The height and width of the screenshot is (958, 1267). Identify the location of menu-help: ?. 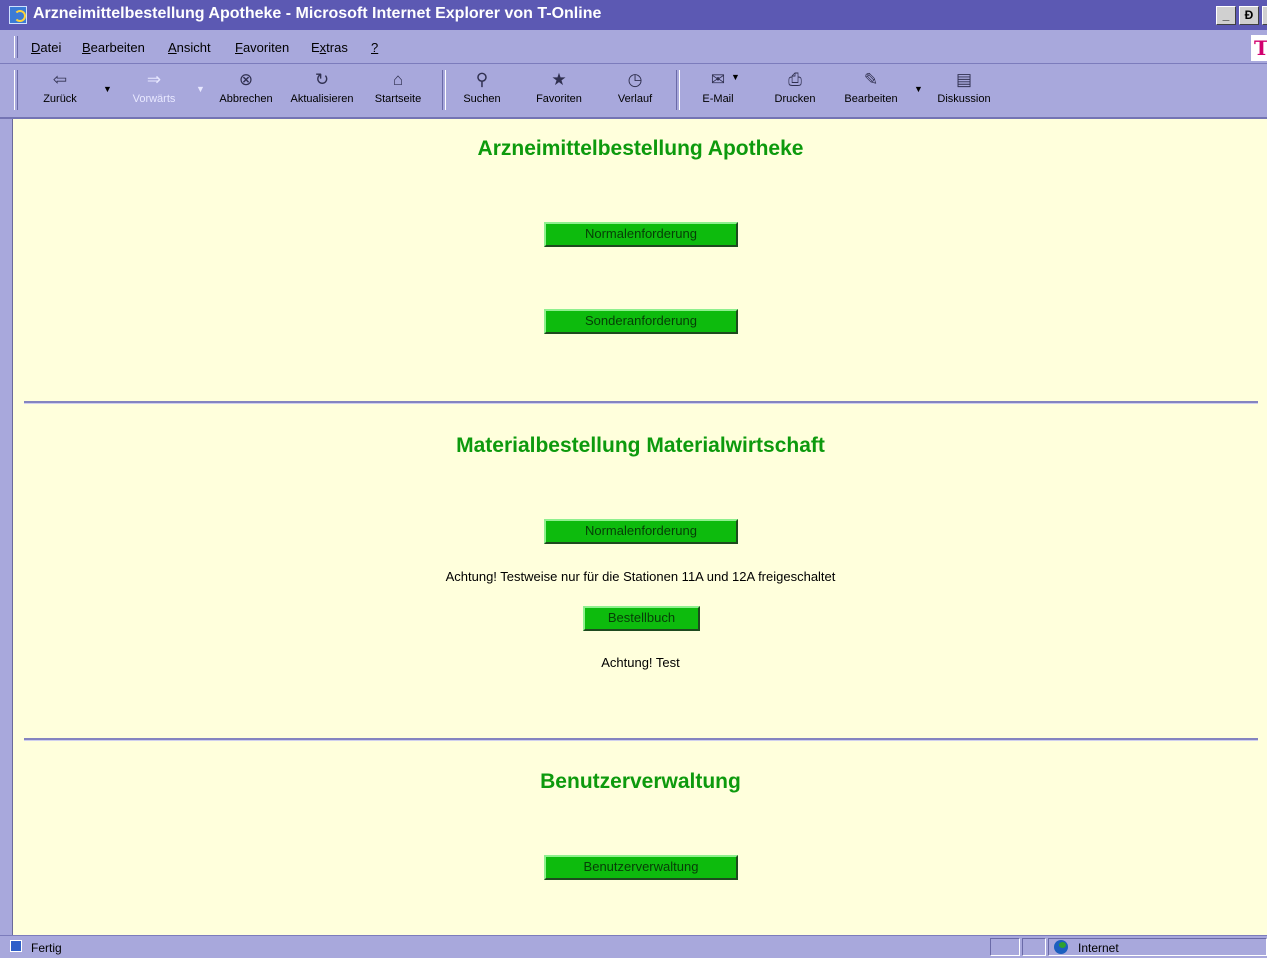
(374, 47).